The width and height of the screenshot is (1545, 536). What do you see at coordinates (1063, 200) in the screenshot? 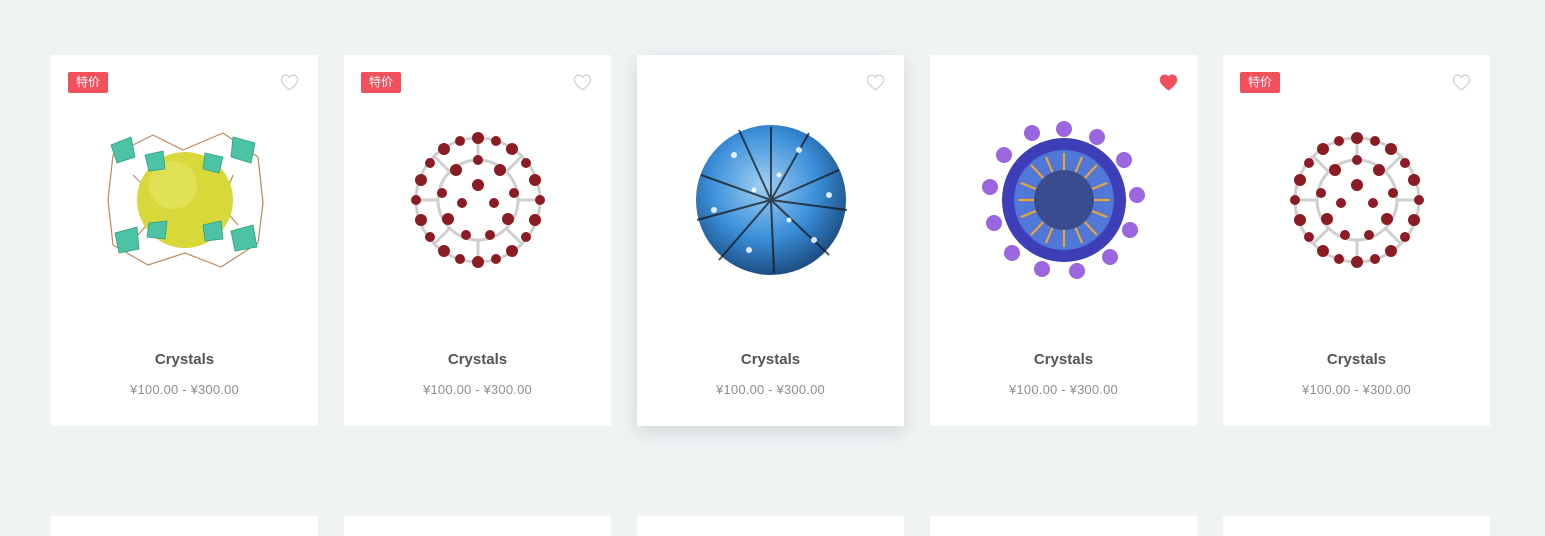
I see `purple-micelle-image` at bounding box center [1063, 200].